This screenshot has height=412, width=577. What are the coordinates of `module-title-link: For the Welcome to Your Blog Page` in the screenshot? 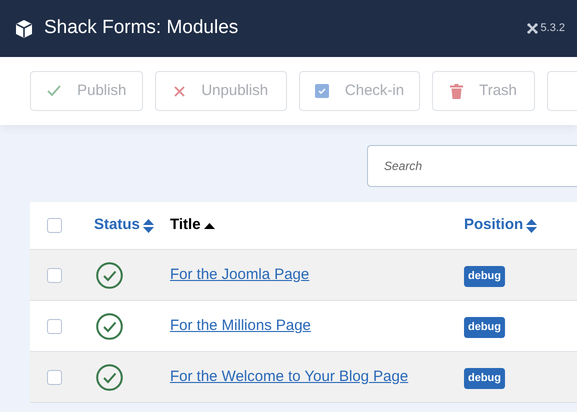 It's located at (289, 376).